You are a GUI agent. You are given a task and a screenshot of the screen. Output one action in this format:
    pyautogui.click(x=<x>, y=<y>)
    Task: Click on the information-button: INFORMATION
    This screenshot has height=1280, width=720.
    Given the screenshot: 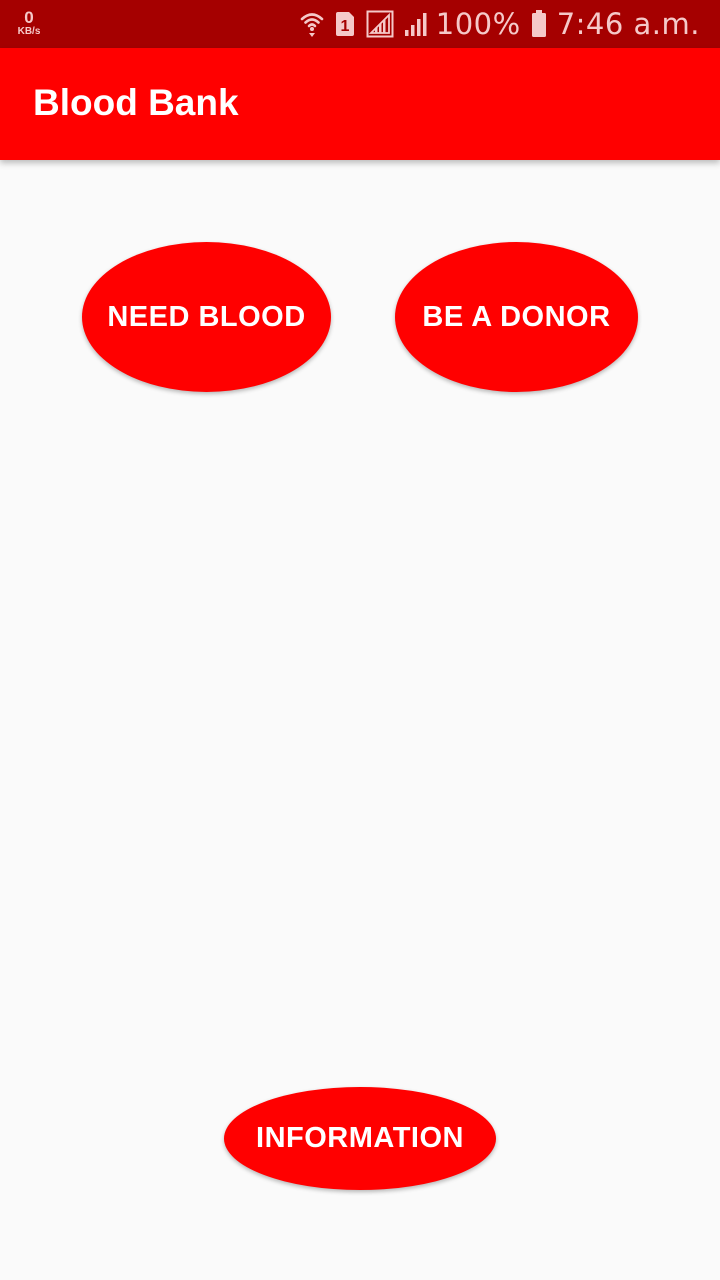 What is the action you would take?
    pyautogui.click(x=360, y=1138)
    